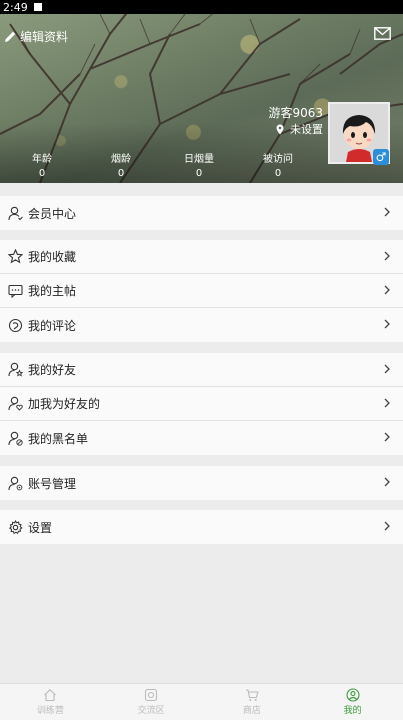 This screenshot has width=403, height=720. What do you see at coordinates (10, 36) in the screenshot?
I see `pencil-icon` at bounding box center [10, 36].